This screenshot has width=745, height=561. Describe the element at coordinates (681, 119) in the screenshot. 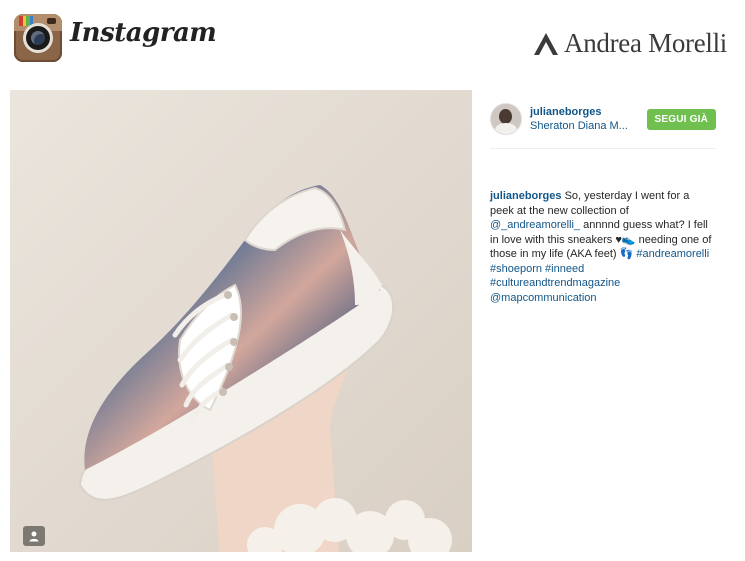

I see `follow-button: SEGUI GIÀ` at that location.